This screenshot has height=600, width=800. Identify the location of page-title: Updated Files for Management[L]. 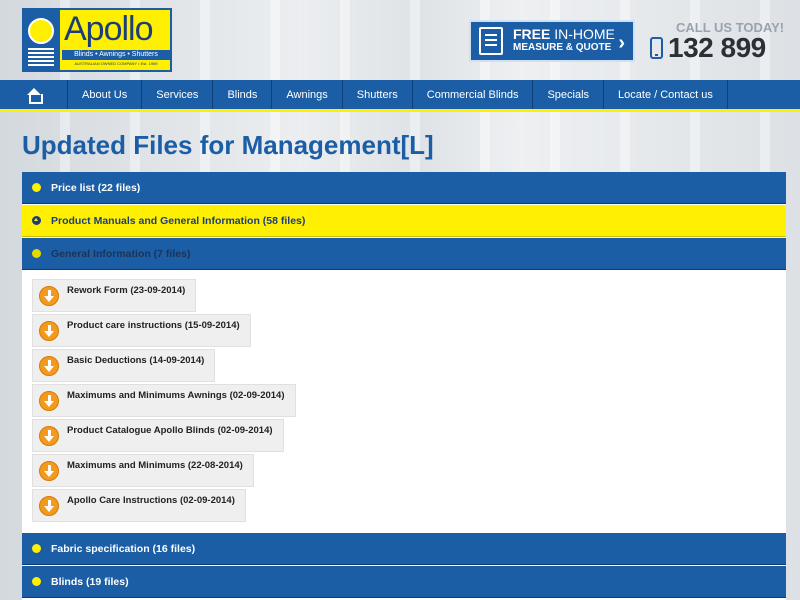
(228, 145).